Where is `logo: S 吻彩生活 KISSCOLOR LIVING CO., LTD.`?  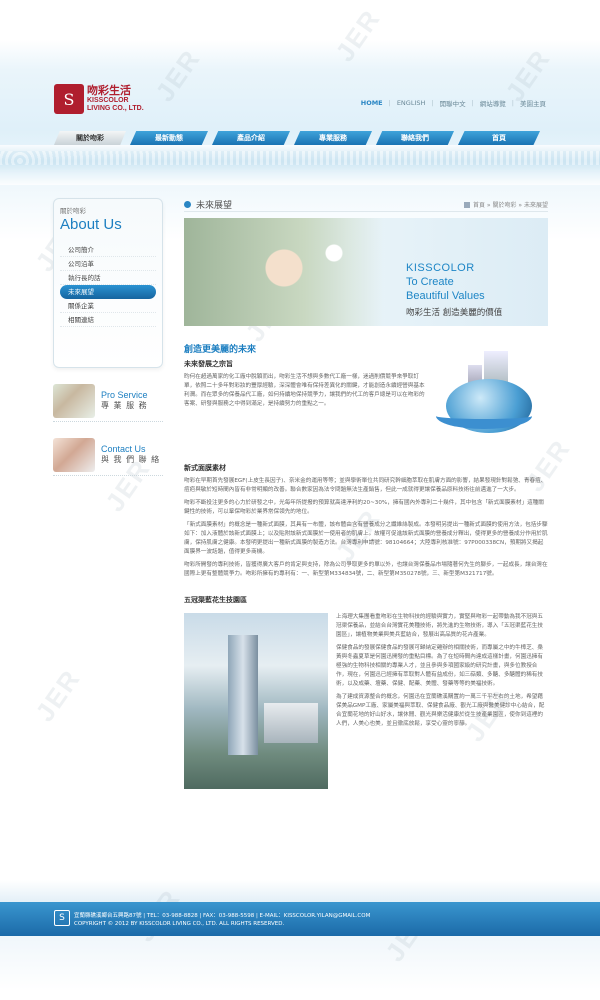 logo: S 吻彩生活 KISSCOLOR LIVING CO., LTD. is located at coordinates (99, 99).